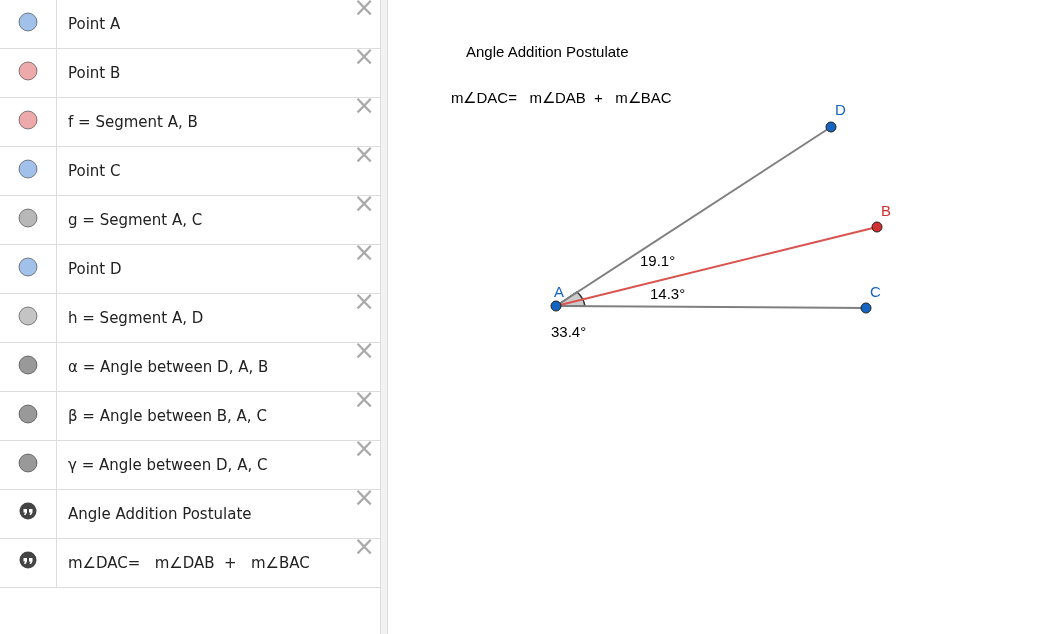 The height and width of the screenshot is (634, 1047). Describe the element at coordinates (94, 73) in the screenshot. I see `algebra-entry: Point B` at that location.